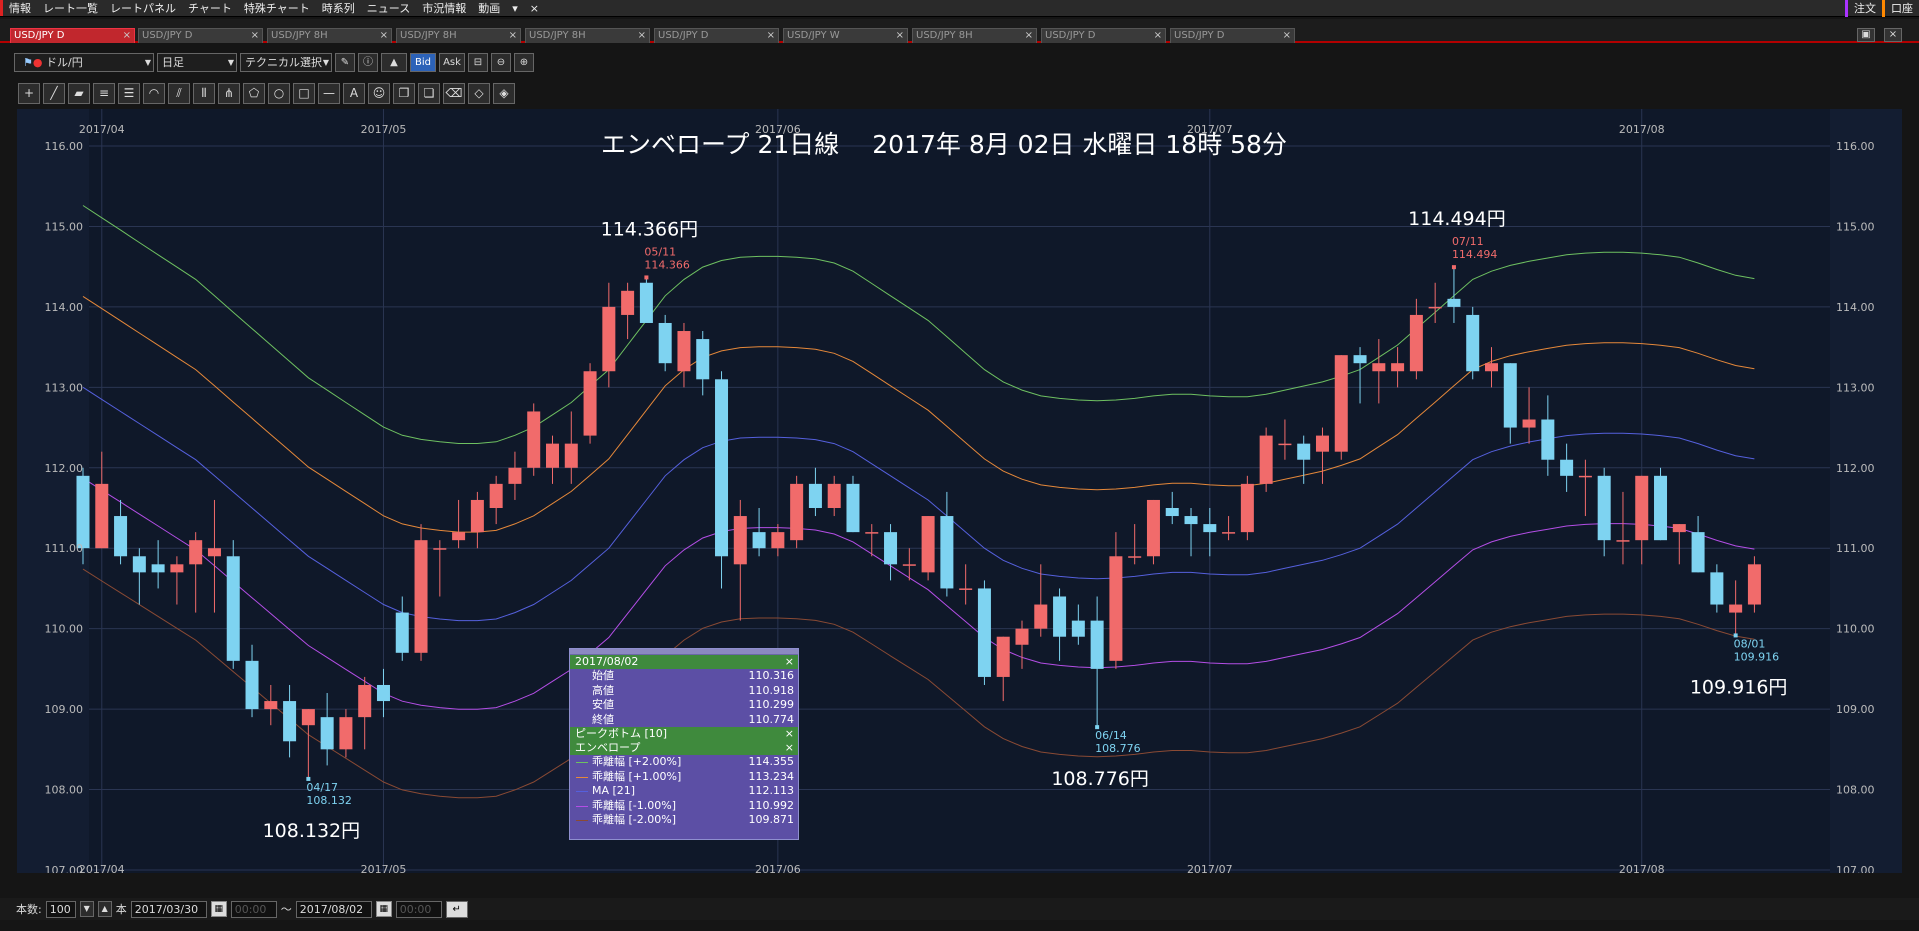 The width and height of the screenshot is (1919, 931). What do you see at coordinates (104, 93) in the screenshot?
I see `horizontal-lines-icon: ≡` at bounding box center [104, 93].